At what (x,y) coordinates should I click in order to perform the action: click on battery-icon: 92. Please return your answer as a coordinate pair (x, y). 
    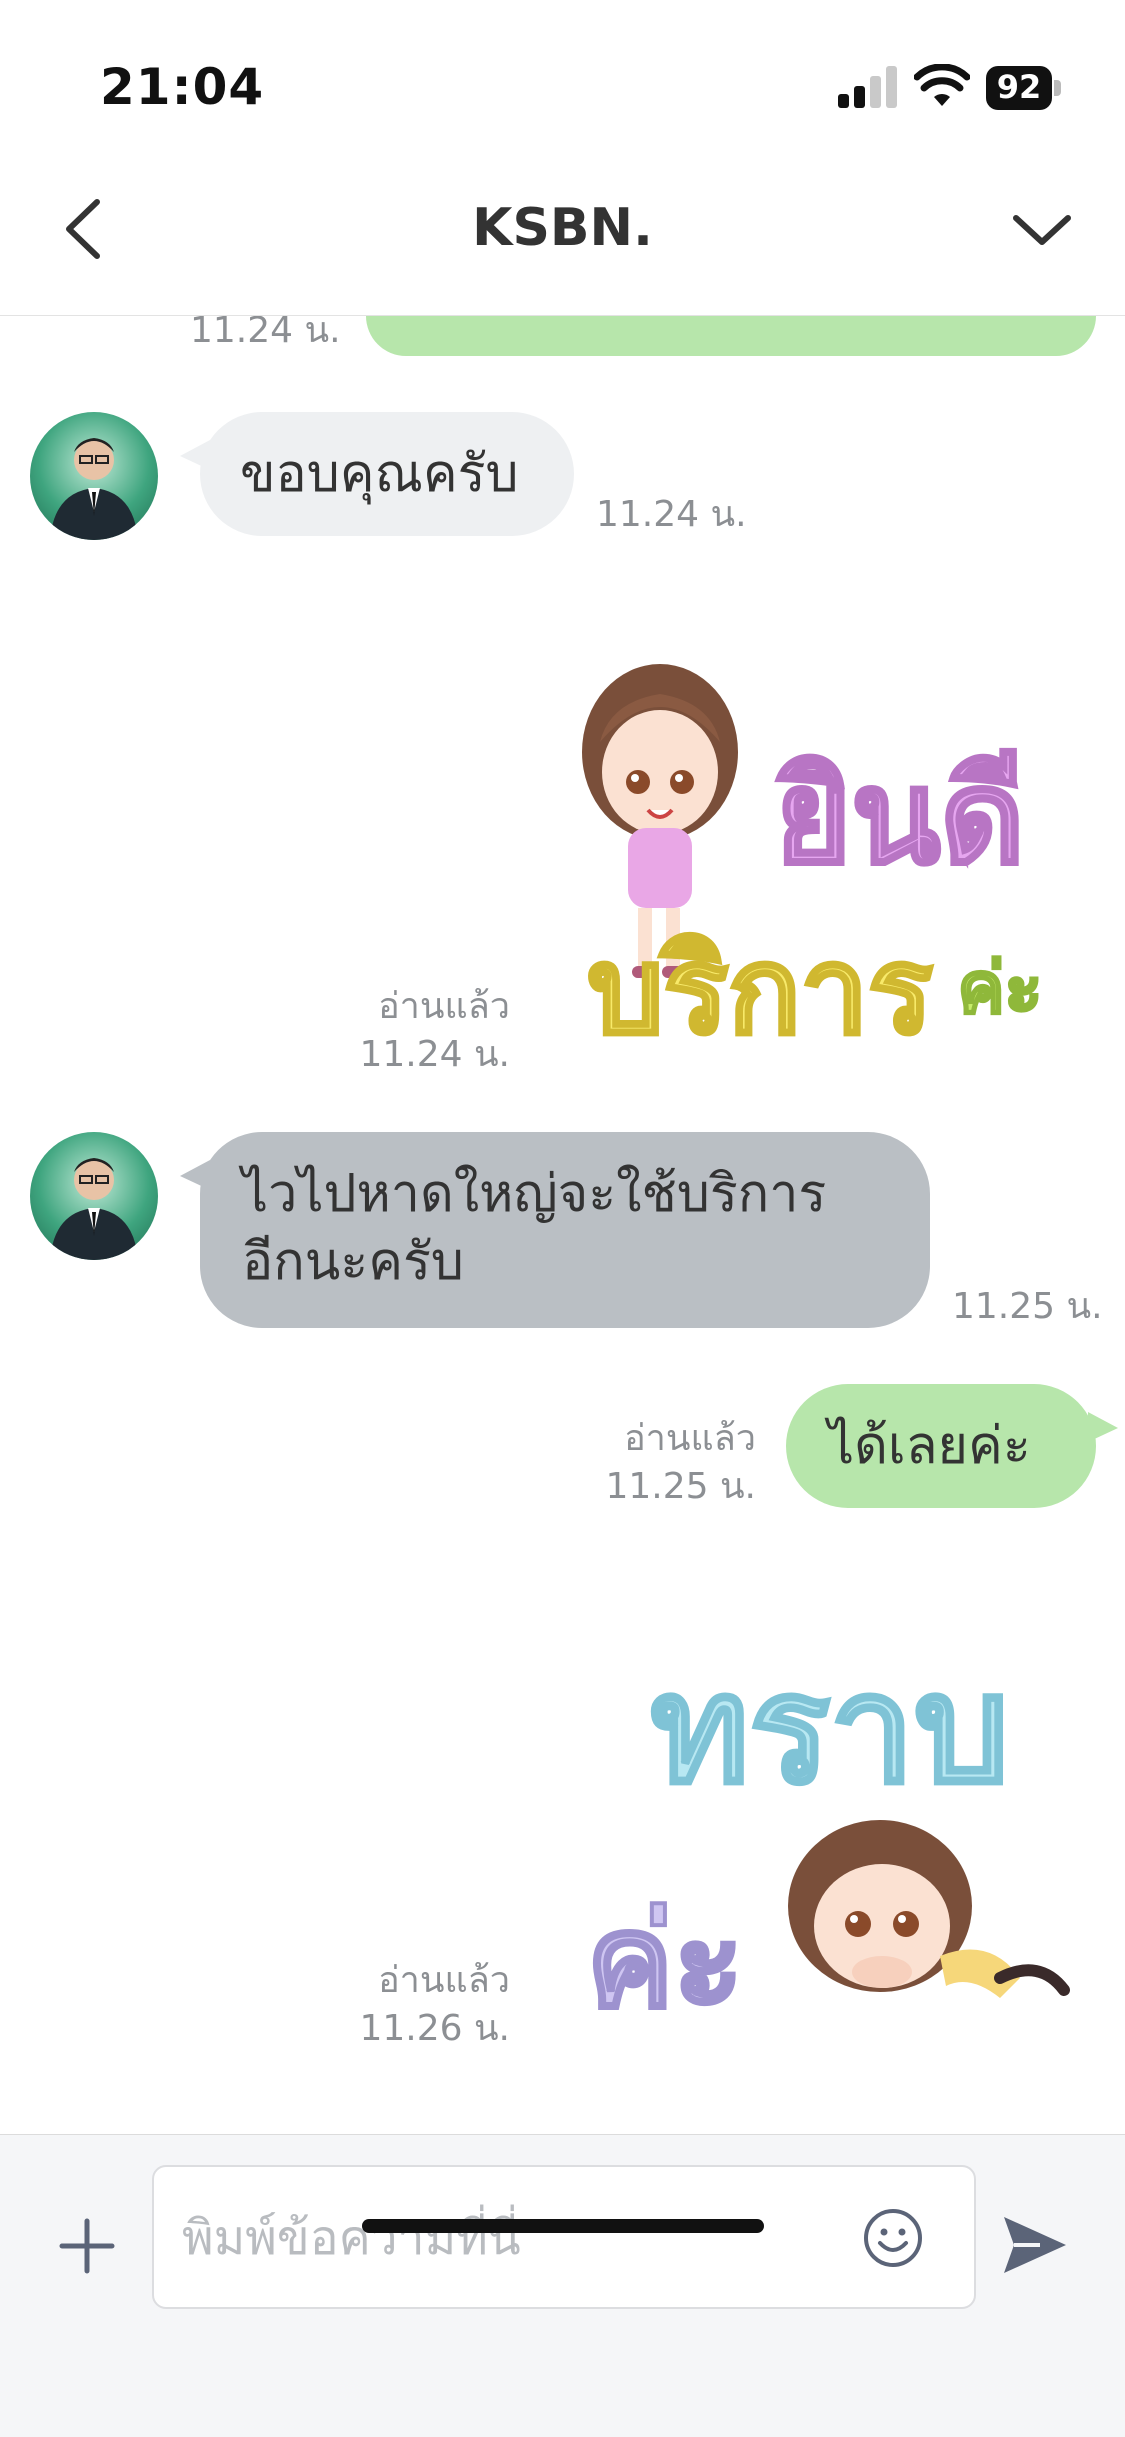
    Looking at the image, I should click on (1025, 88).